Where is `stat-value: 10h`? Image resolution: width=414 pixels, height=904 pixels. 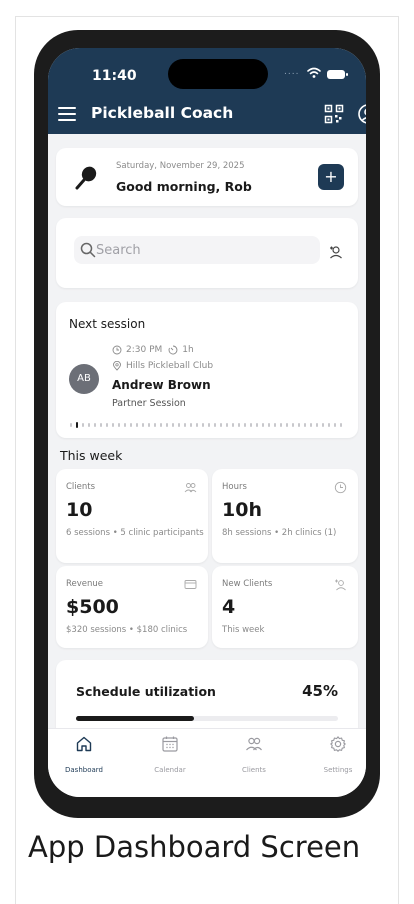 stat-value: 10h is located at coordinates (242, 510).